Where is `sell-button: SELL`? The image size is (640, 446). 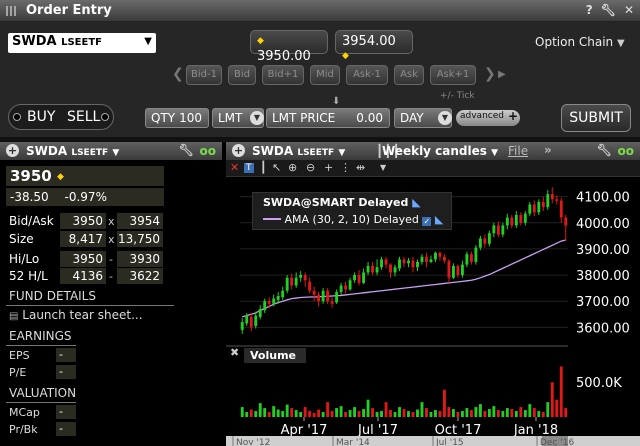 sell-button: SELL is located at coordinates (83, 117).